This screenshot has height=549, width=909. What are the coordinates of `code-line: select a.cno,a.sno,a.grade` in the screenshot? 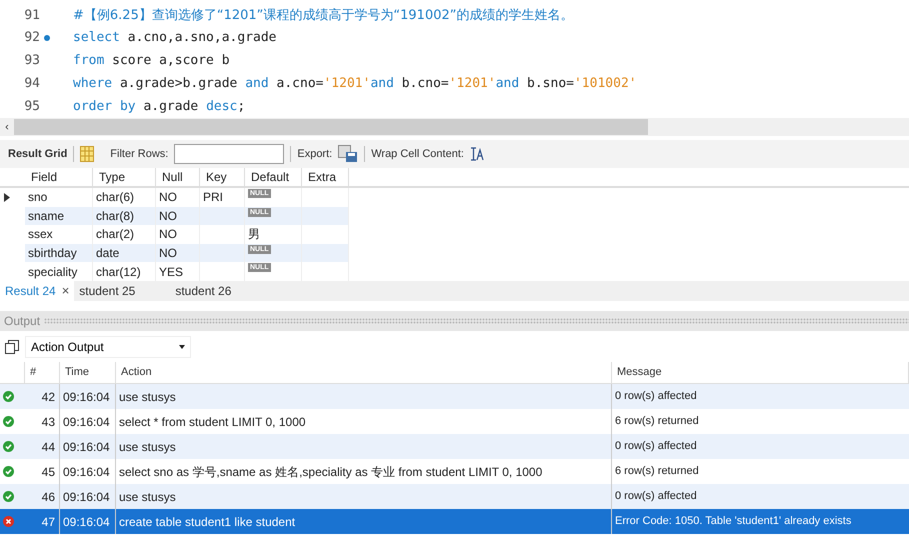 It's located at (175, 38).